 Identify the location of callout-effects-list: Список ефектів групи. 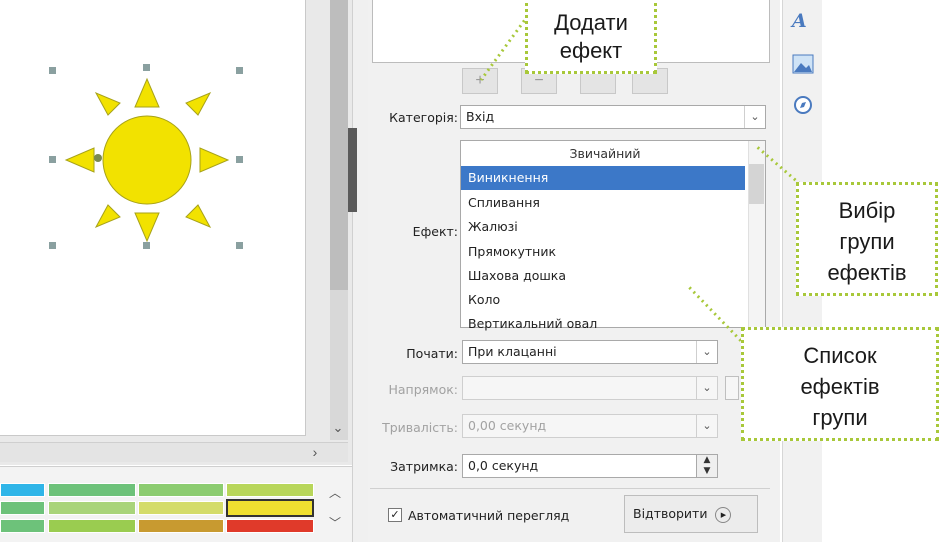
(840, 384).